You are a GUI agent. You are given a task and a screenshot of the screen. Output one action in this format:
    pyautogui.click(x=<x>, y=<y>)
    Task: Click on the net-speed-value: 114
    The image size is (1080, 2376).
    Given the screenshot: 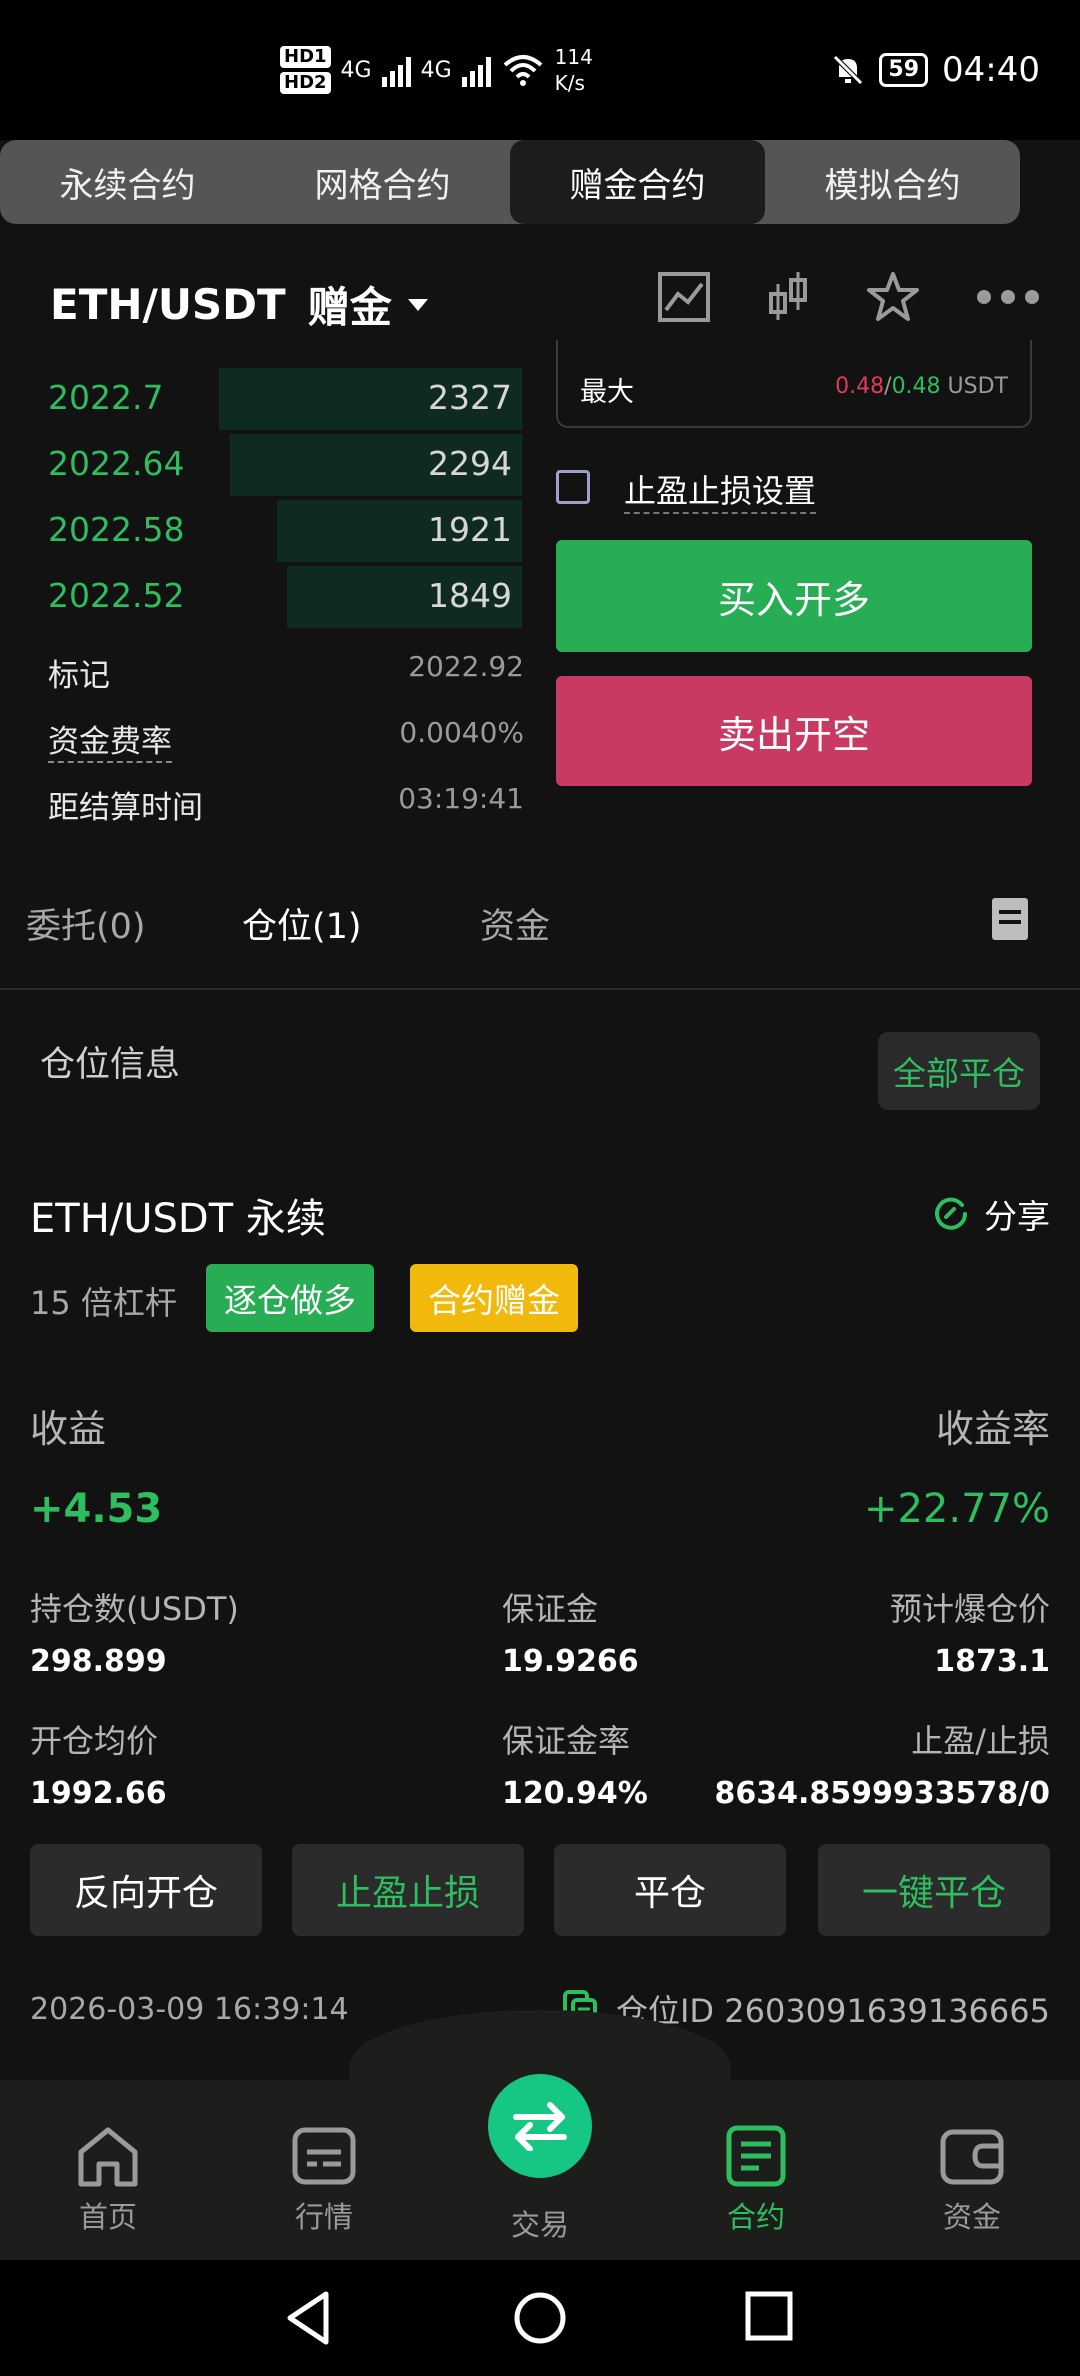 What is the action you would take?
    pyautogui.click(x=573, y=57)
    